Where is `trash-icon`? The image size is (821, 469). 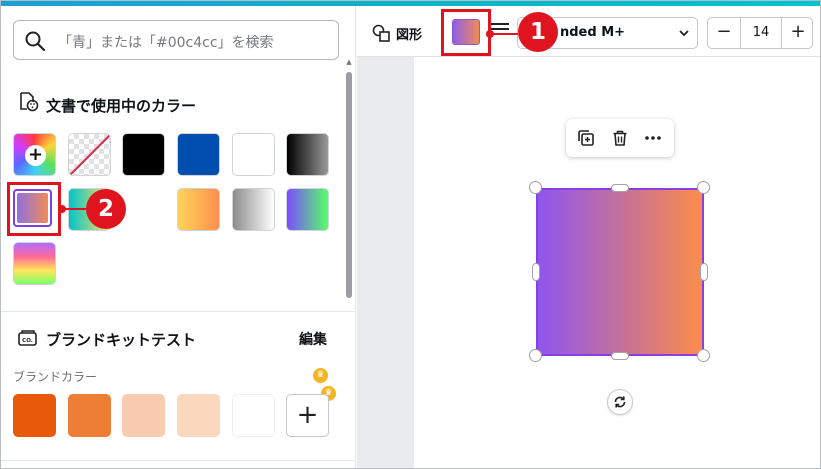 trash-icon is located at coordinates (620, 138).